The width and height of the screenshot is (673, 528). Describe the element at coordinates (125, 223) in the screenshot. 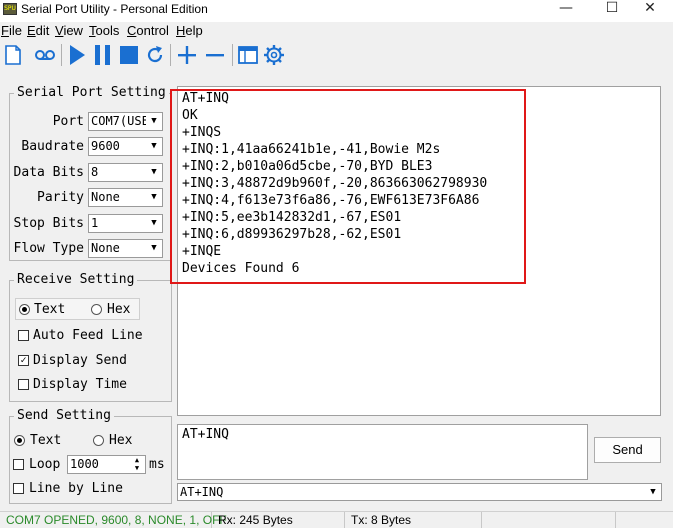

I see `stop-bits-select: 1 ▼` at that location.